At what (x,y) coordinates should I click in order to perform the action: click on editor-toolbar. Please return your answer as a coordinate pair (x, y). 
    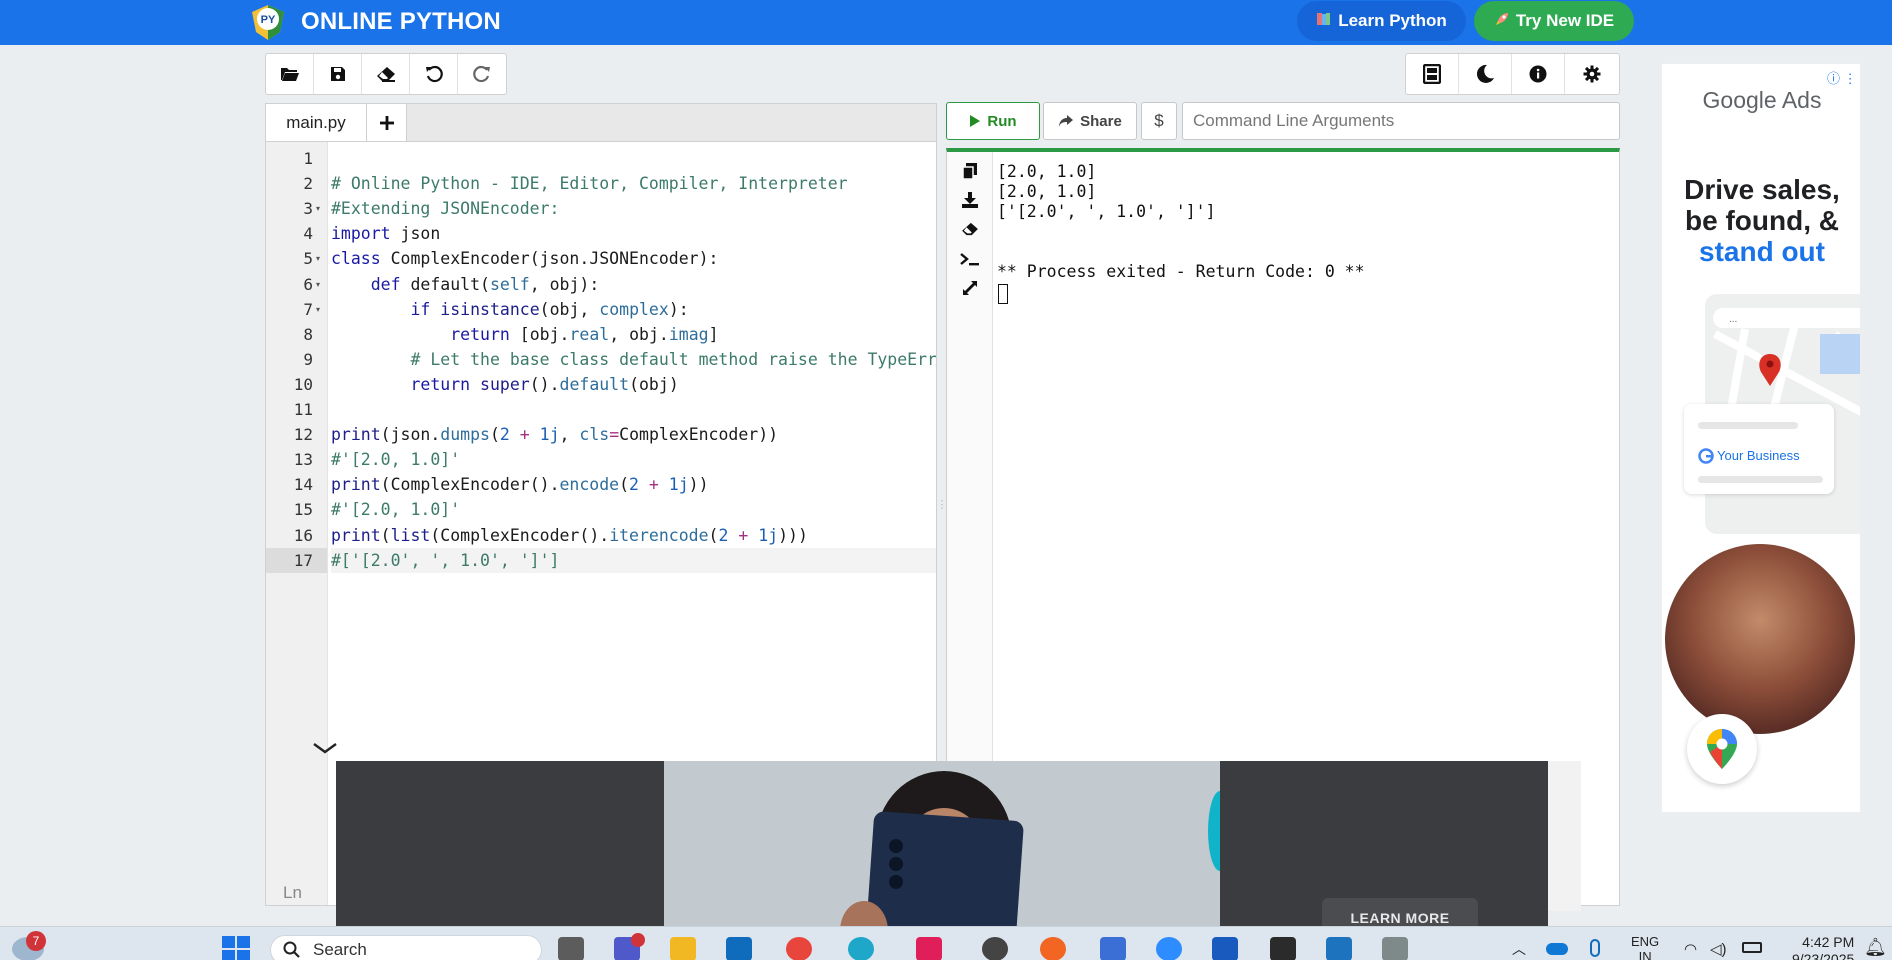
    Looking at the image, I should click on (386, 74).